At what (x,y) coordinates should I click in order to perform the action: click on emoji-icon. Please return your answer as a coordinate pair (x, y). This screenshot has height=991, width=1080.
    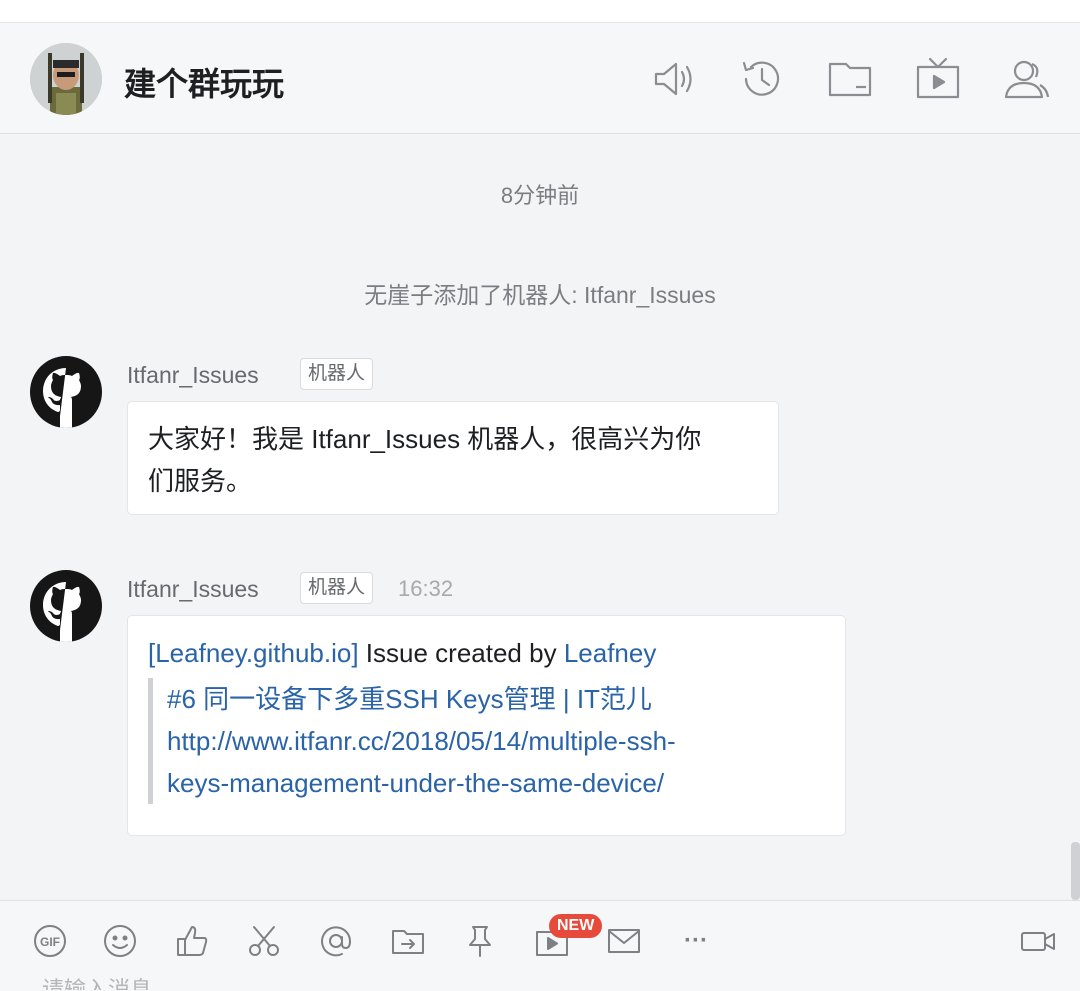
    Looking at the image, I should click on (120, 941).